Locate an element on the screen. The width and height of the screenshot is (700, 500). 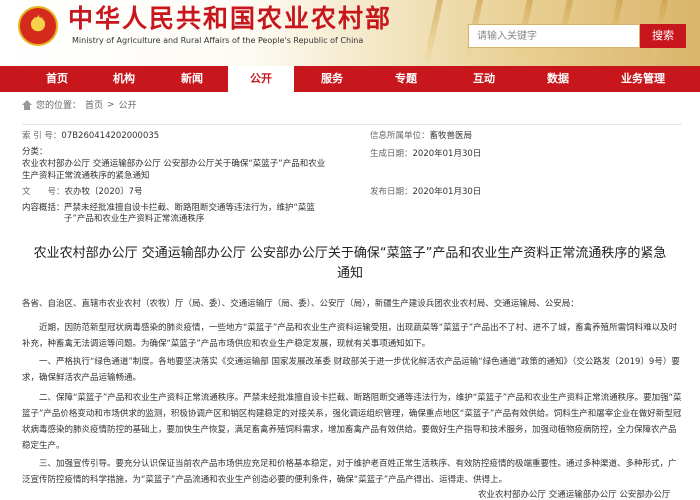
meta-summary-label: 内容概括： is located at coordinates (43, 208).